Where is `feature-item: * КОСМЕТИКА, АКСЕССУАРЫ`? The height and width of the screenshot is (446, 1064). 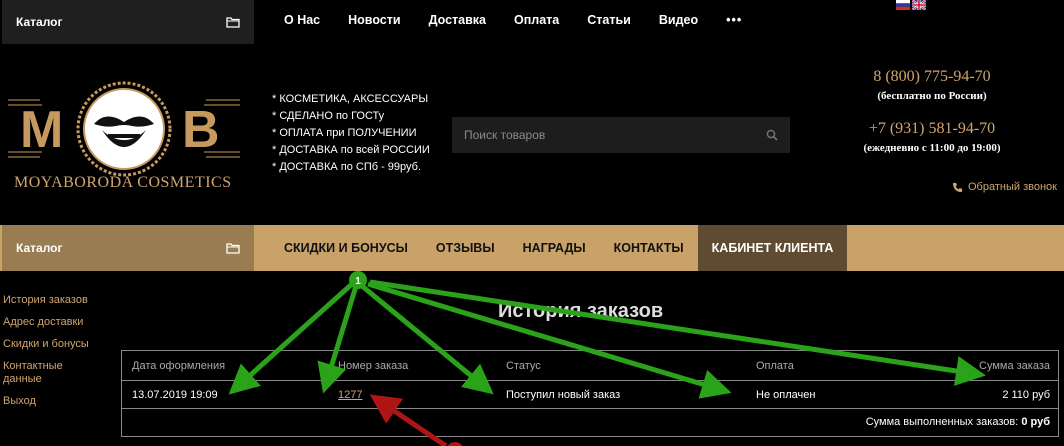 feature-item: * КОСМЕТИКА, АКСЕССУАРЫ is located at coordinates (350, 99).